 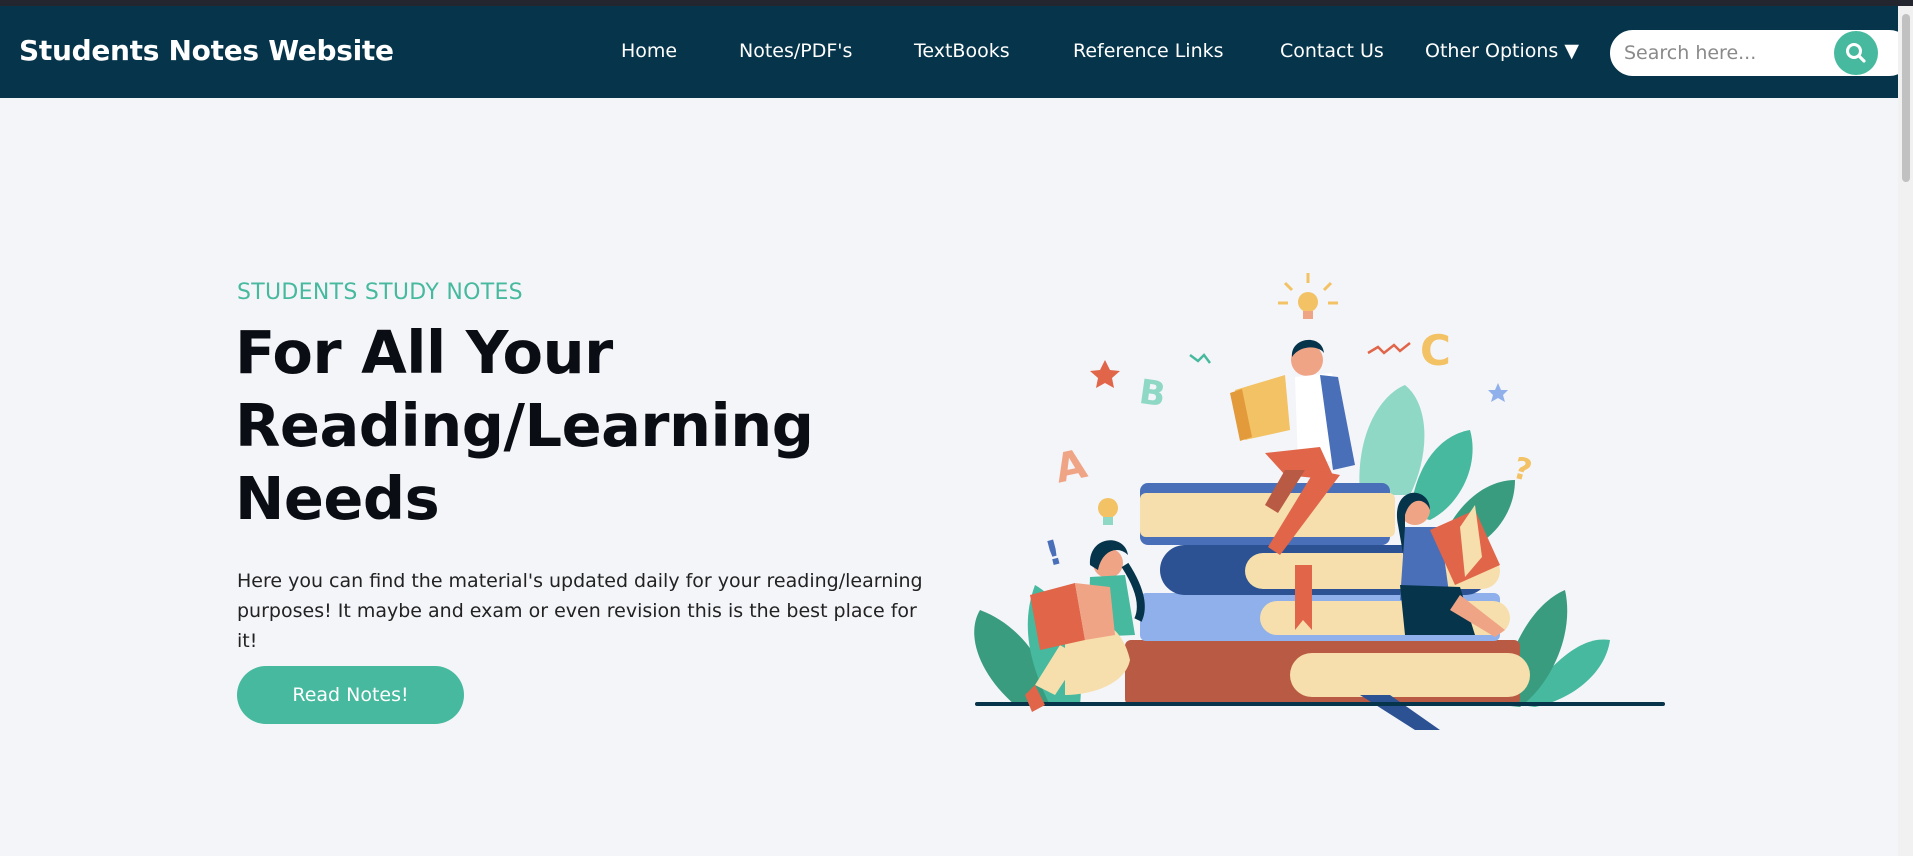 What do you see at coordinates (1906, 98) in the screenshot?
I see `scrollbar-thumb` at bounding box center [1906, 98].